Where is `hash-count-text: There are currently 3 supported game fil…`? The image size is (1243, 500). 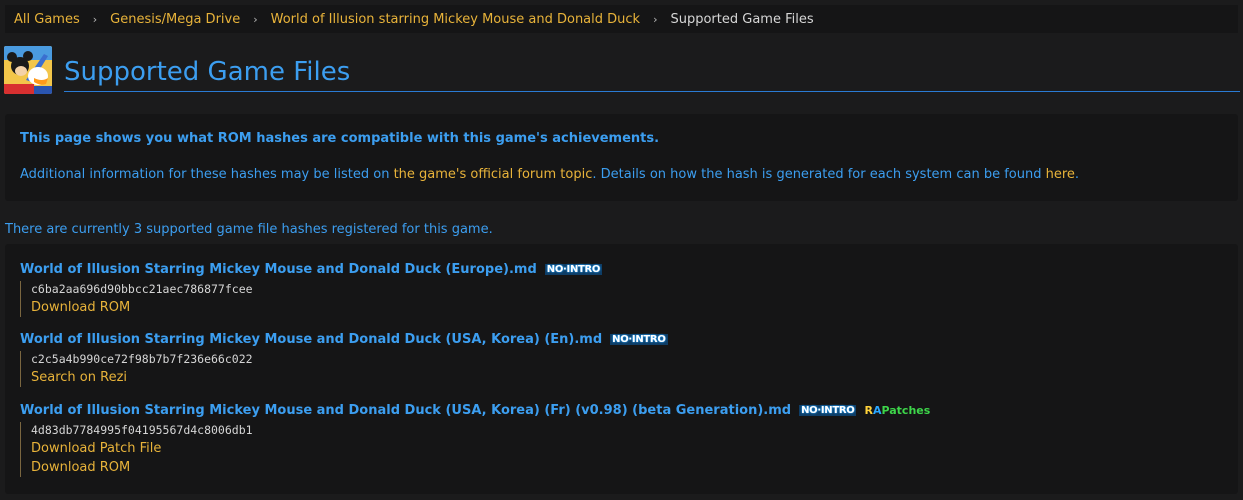
hash-count-text: There are currently 3 supported game fil… is located at coordinates (249, 229).